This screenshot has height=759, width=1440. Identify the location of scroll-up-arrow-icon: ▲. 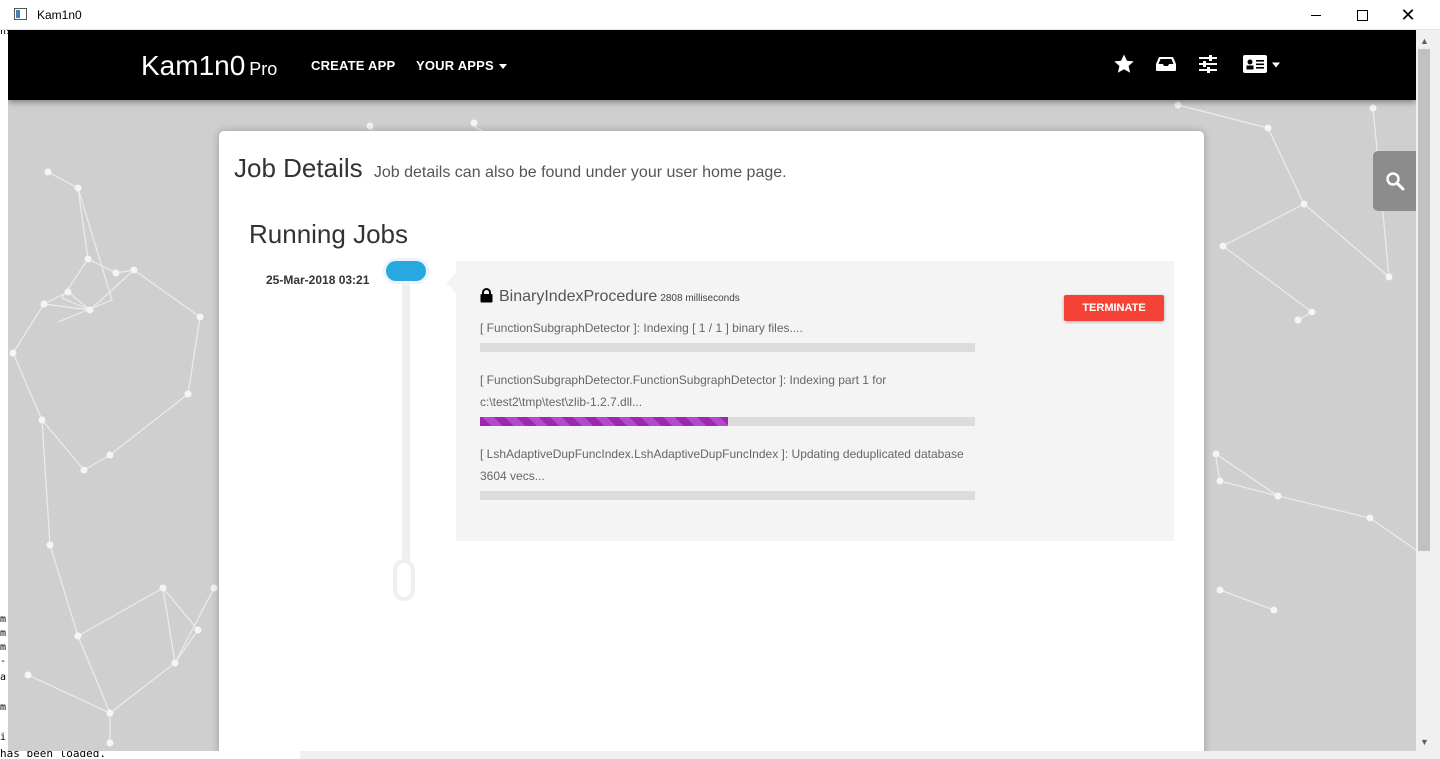
(1424, 40).